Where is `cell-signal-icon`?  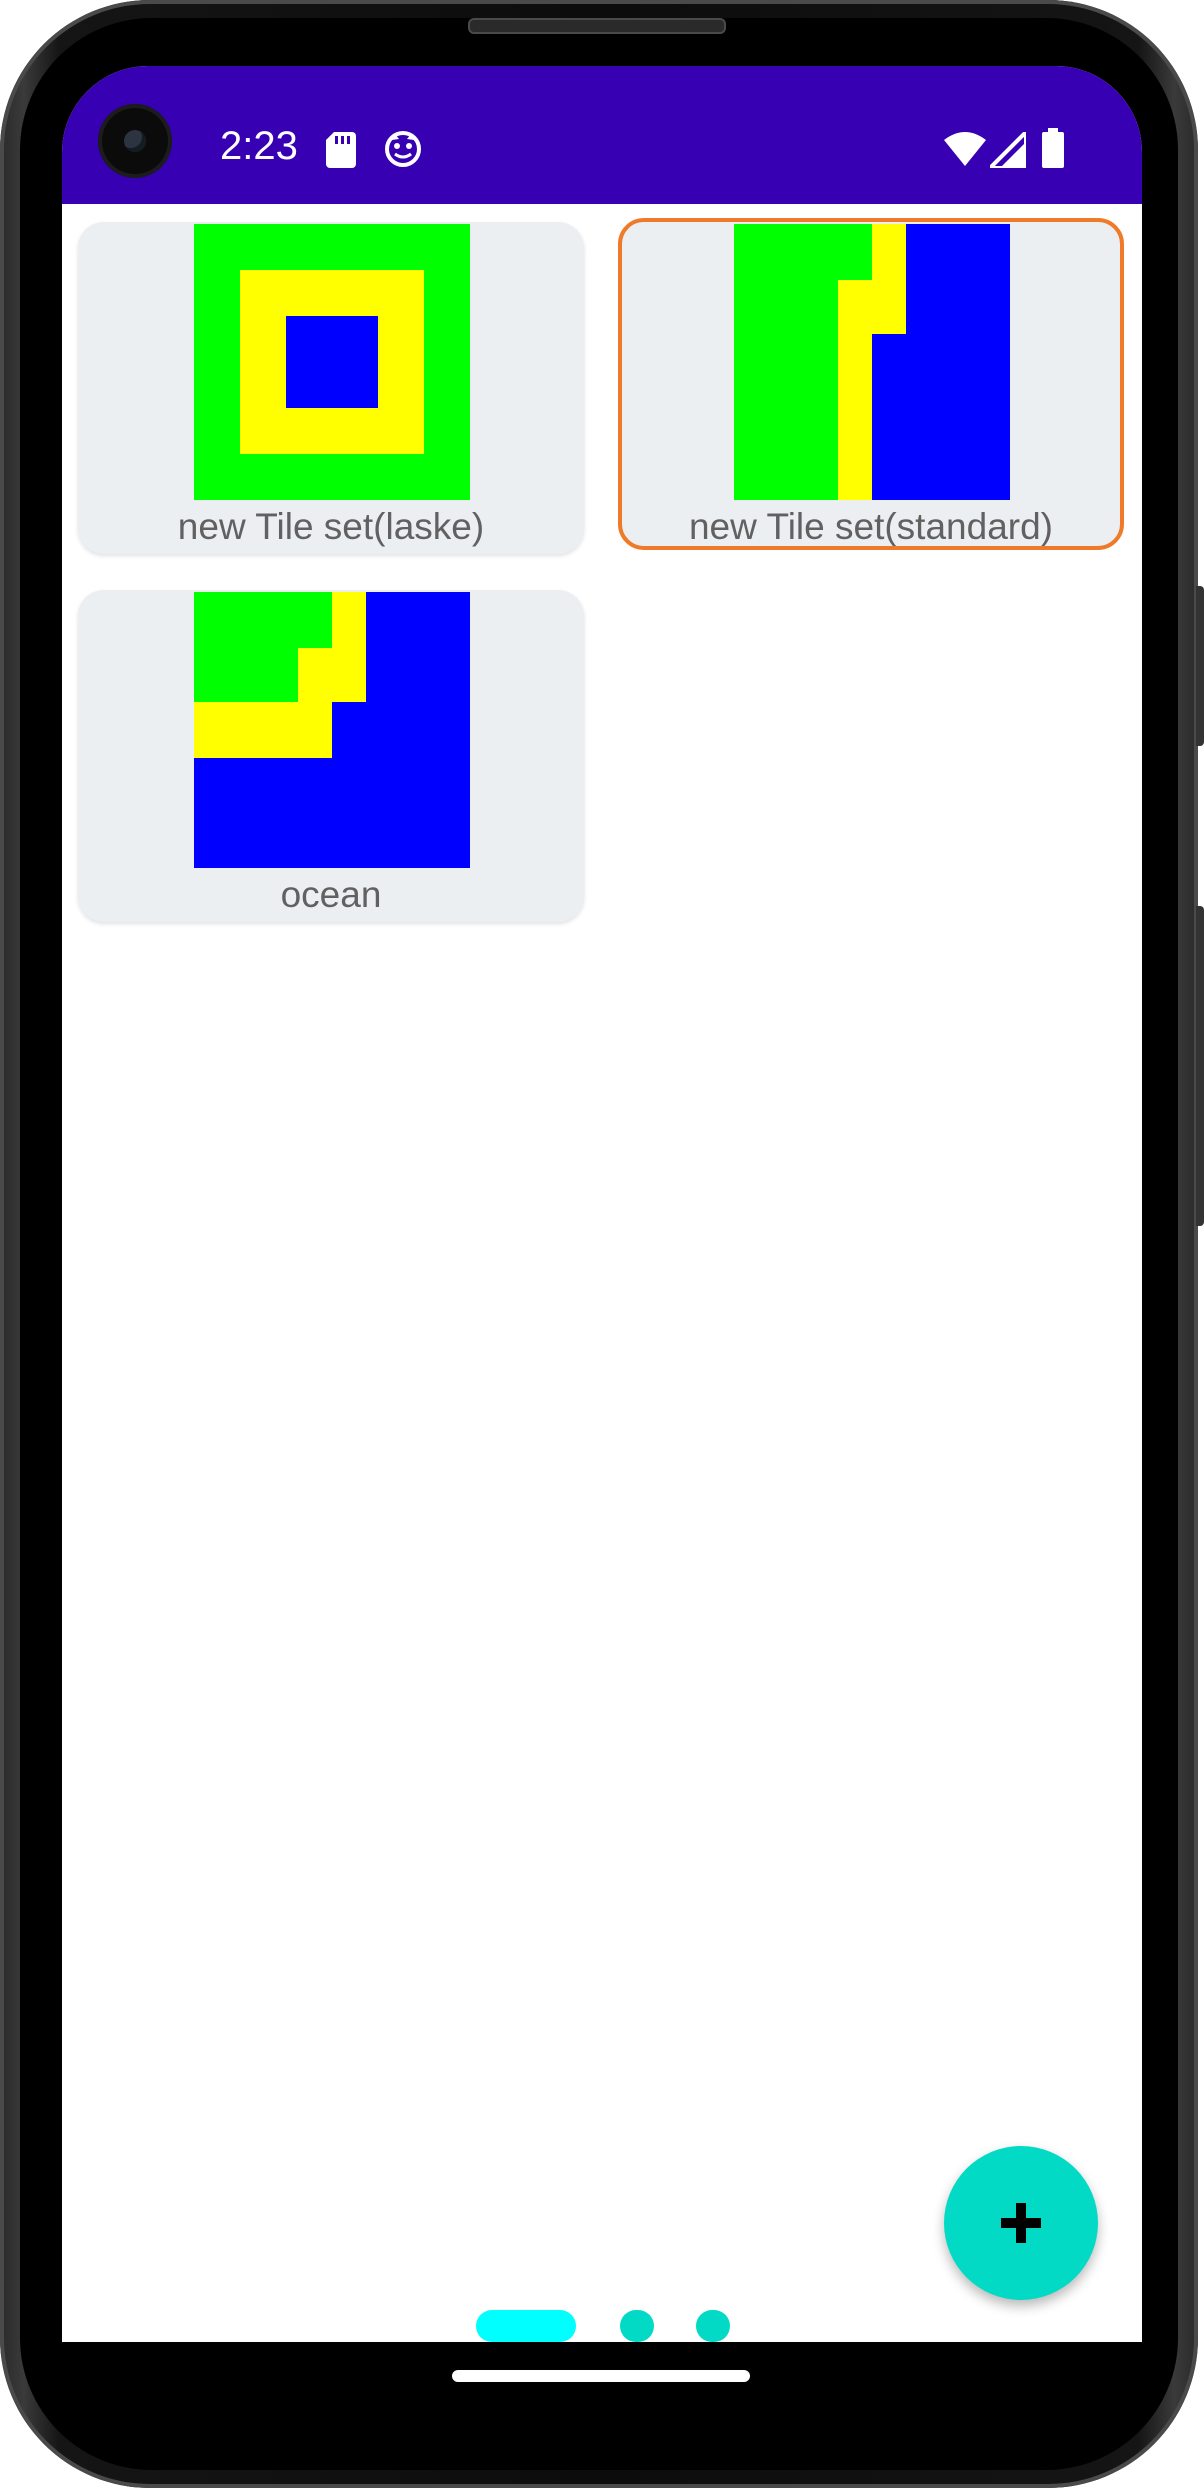
cell-signal-icon is located at coordinates (1008, 150).